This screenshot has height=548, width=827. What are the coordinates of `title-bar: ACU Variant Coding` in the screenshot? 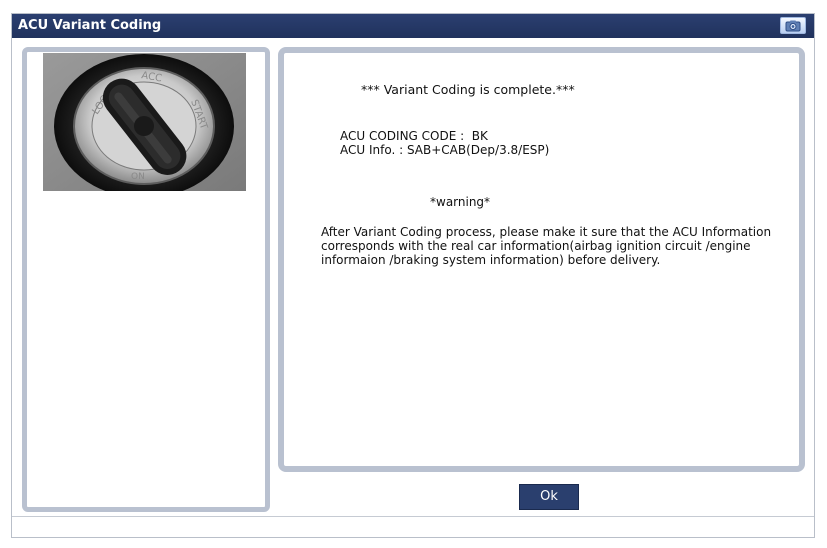 It's located at (413, 26).